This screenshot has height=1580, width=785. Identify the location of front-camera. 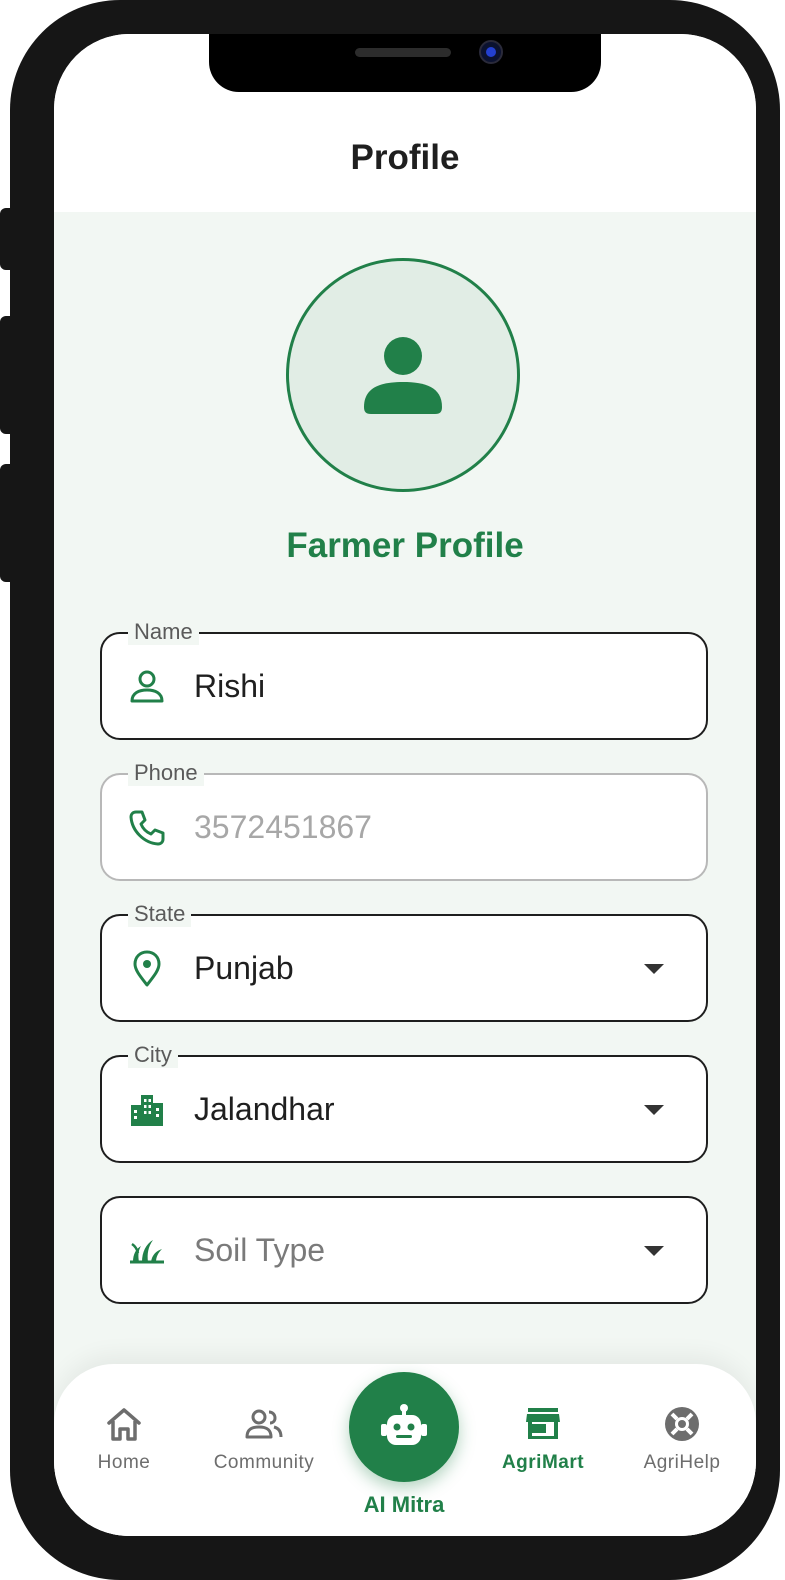
(491, 52).